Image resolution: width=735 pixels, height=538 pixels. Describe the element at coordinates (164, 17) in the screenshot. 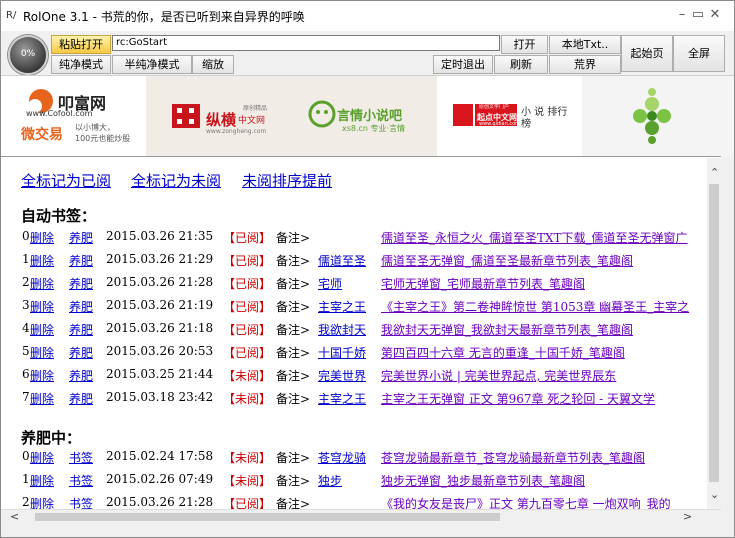

I see `window-title: RolOne 3.1 - 书荒的你，是否已听到来自异界的呼唤` at that location.